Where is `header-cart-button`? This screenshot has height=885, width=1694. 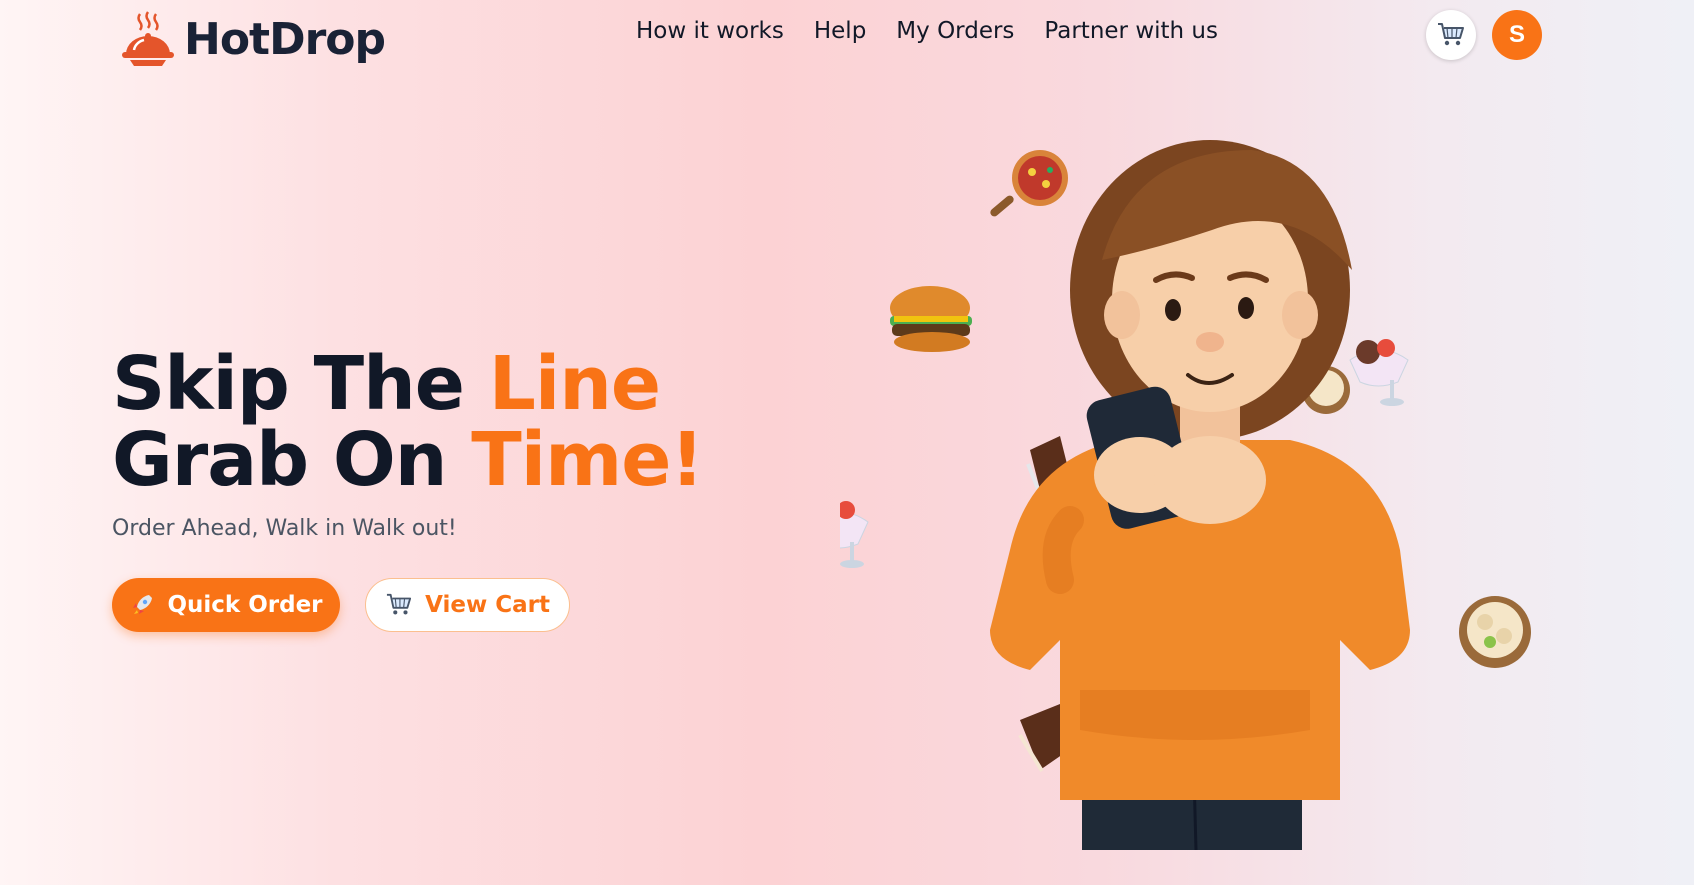
header-cart-button is located at coordinates (1451, 35).